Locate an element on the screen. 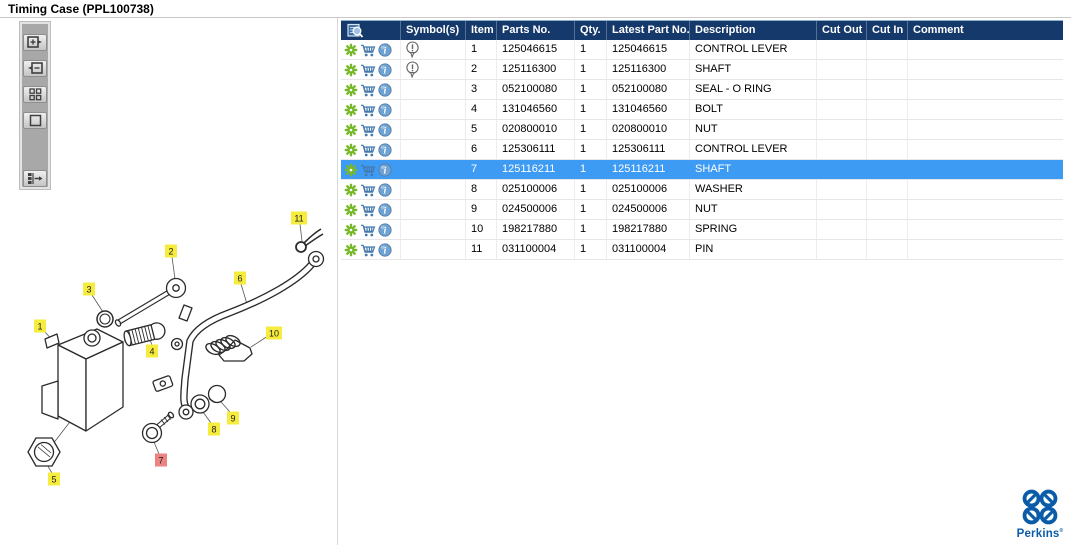 The width and height of the screenshot is (1071, 545). diagram-callout-3: 3 is located at coordinates (89, 289).